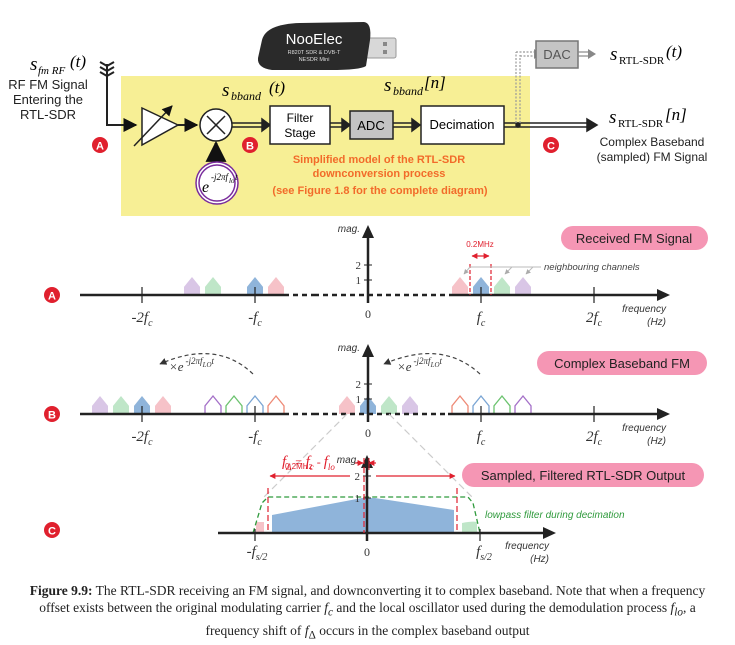  Describe the element at coordinates (652, 142) in the screenshot. I see `output-description-line1: Complex Baseband` at that location.